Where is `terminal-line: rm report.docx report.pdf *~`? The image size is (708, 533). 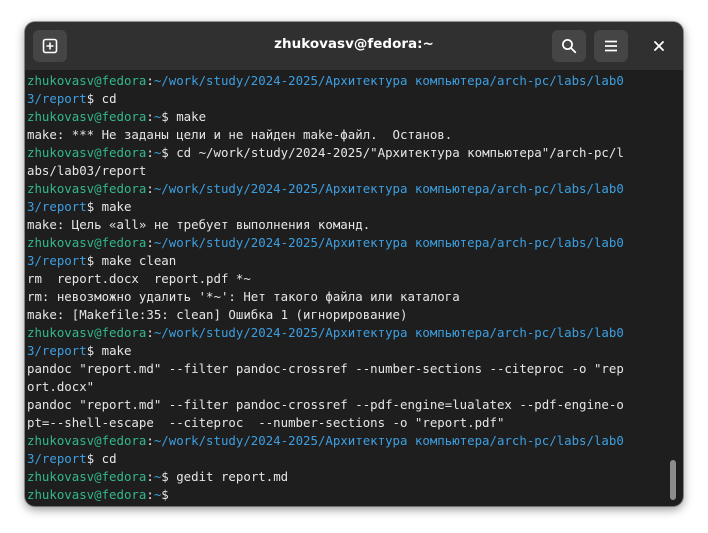
terminal-line: rm report.docx report.pdf *~ is located at coordinates (349, 279).